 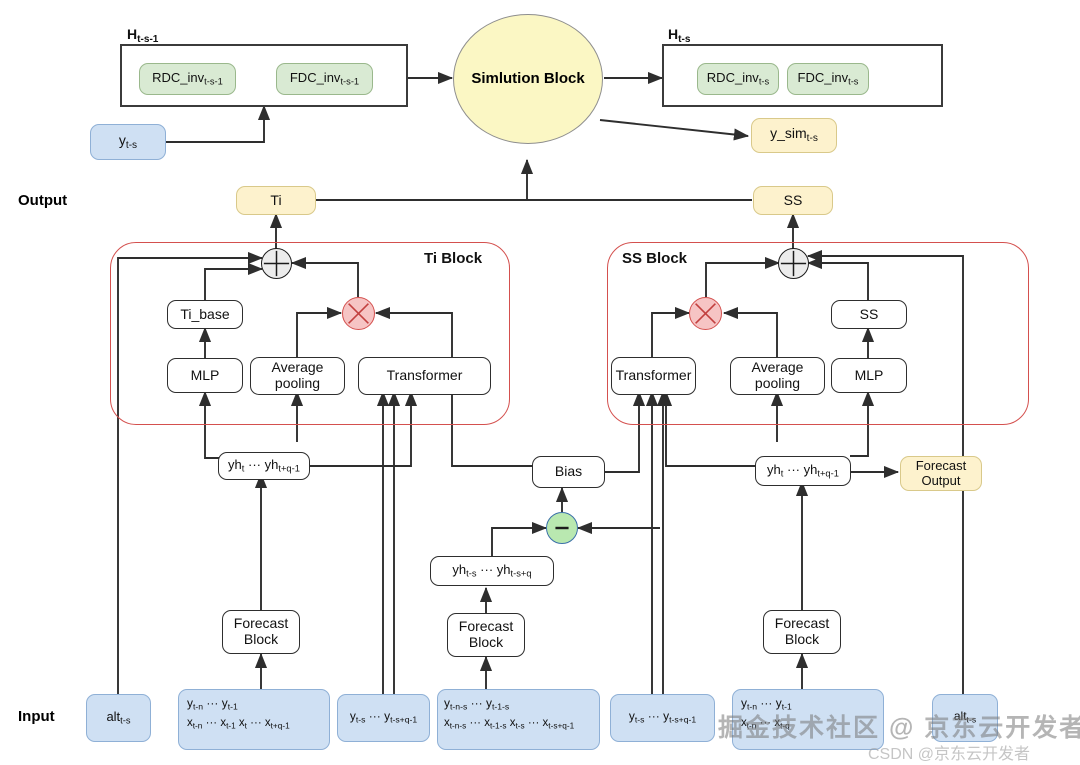 I want to click on ss-block-boundary, so click(x=818, y=333).